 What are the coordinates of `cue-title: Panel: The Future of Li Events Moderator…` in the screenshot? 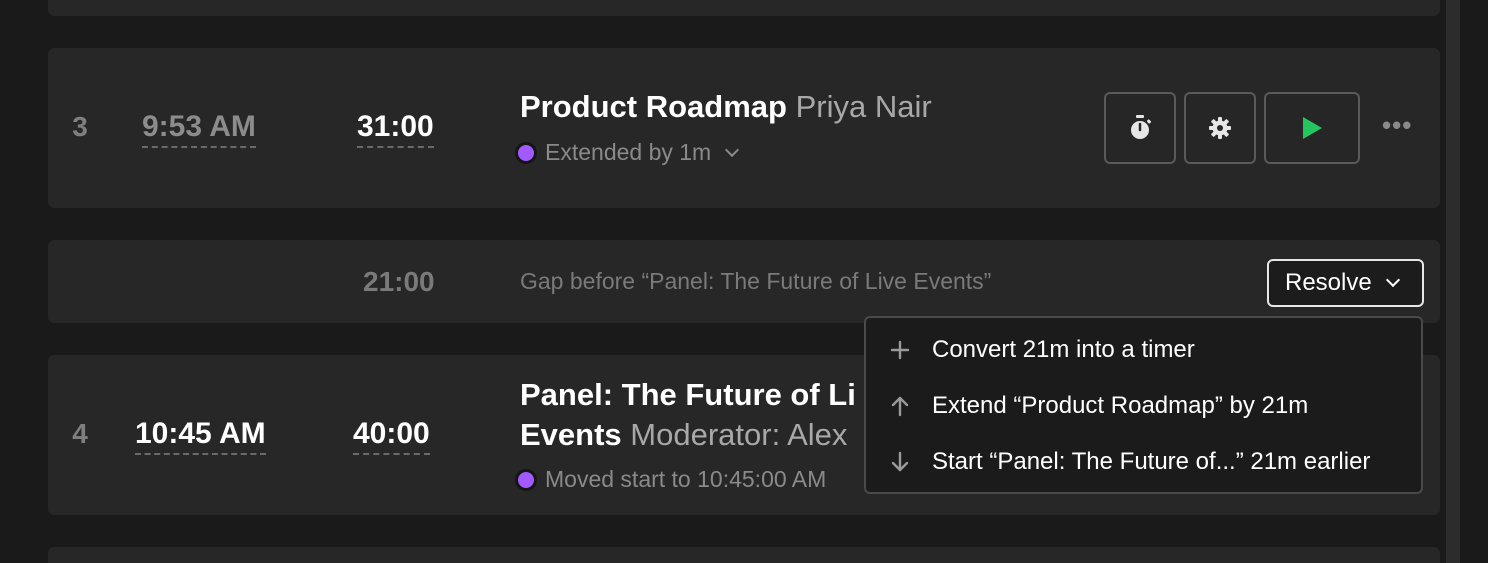 It's located at (688, 415).